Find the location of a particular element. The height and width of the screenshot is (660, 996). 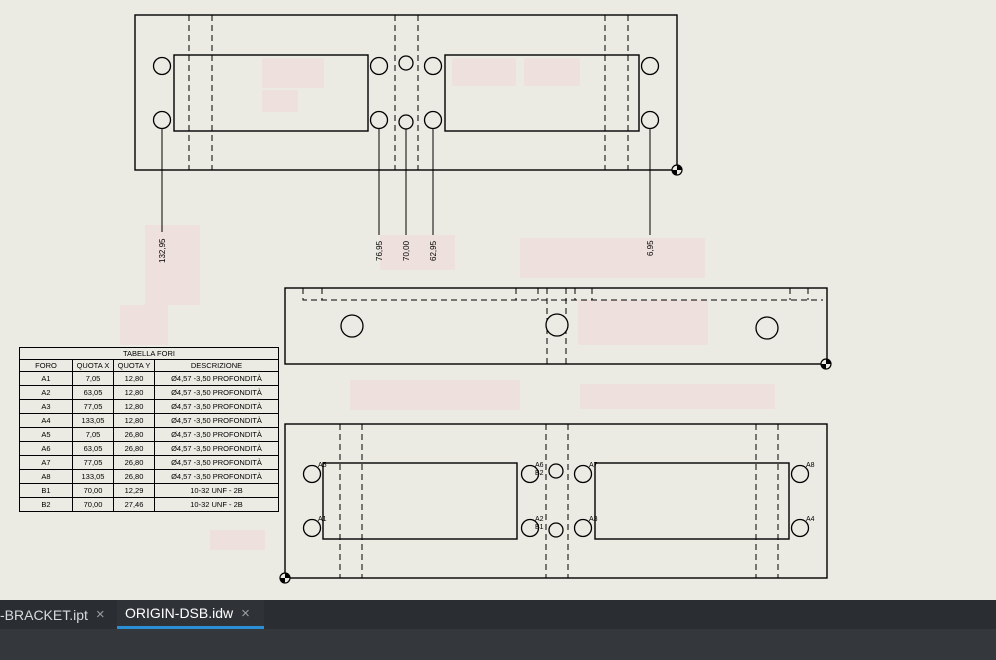

table-cell: A5 is located at coordinates (46, 434).